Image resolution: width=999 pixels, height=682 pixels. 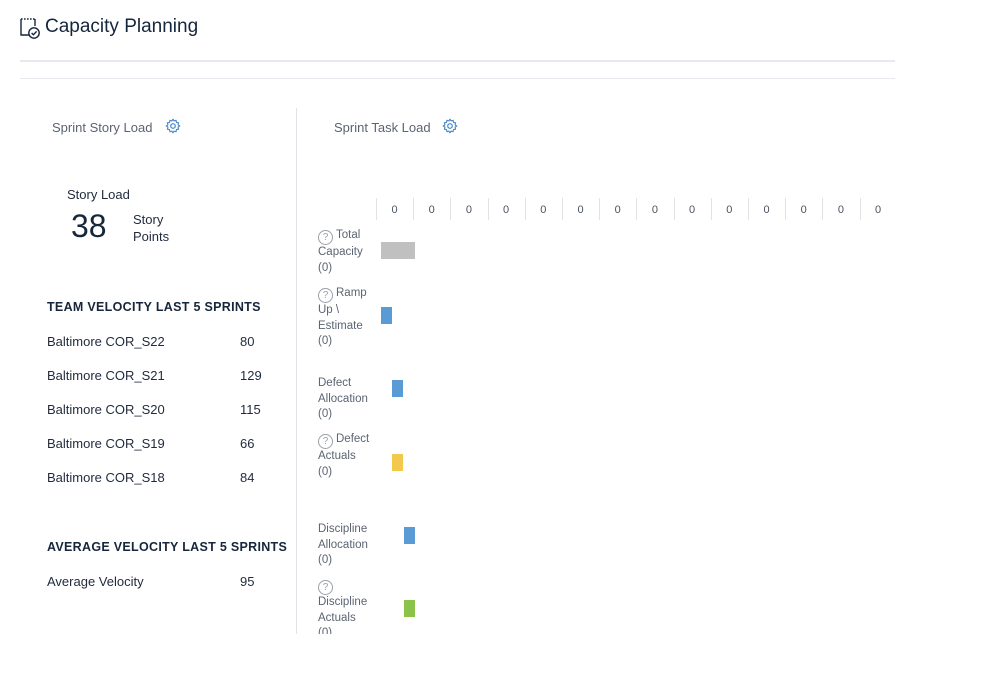 What do you see at coordinates (154, 307) in the screenshot?
I see `team-velocity-heading: TEAM VELOCITY LAST 5 SPRINTS` at bounding box center [154, 307].